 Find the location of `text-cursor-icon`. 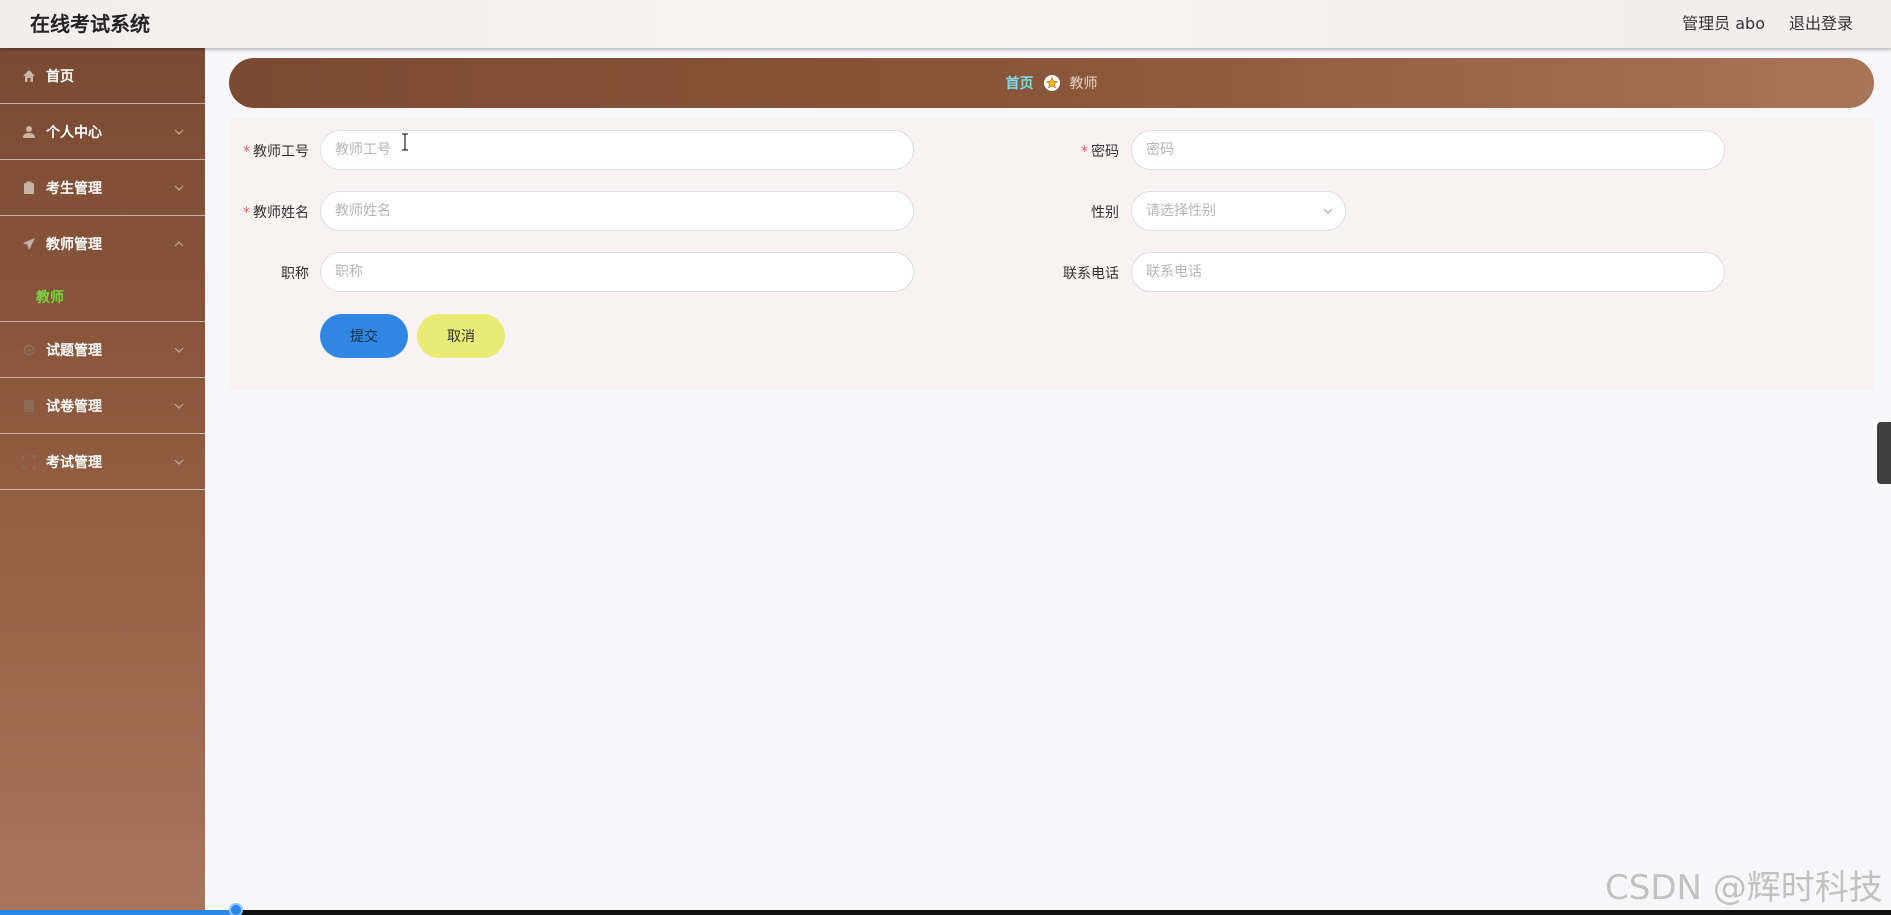

text-cursor-icon is located at coordinates (405, 142).